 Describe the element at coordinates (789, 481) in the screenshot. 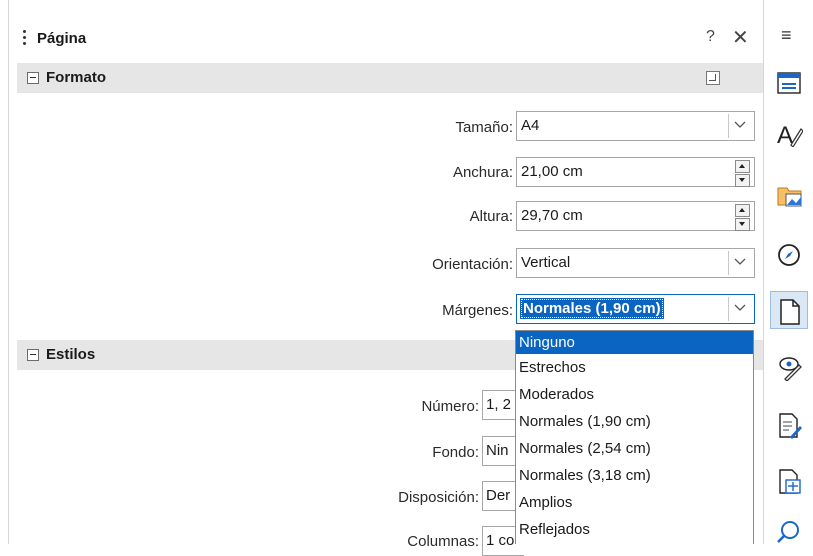

I see `design-icon` at that location.